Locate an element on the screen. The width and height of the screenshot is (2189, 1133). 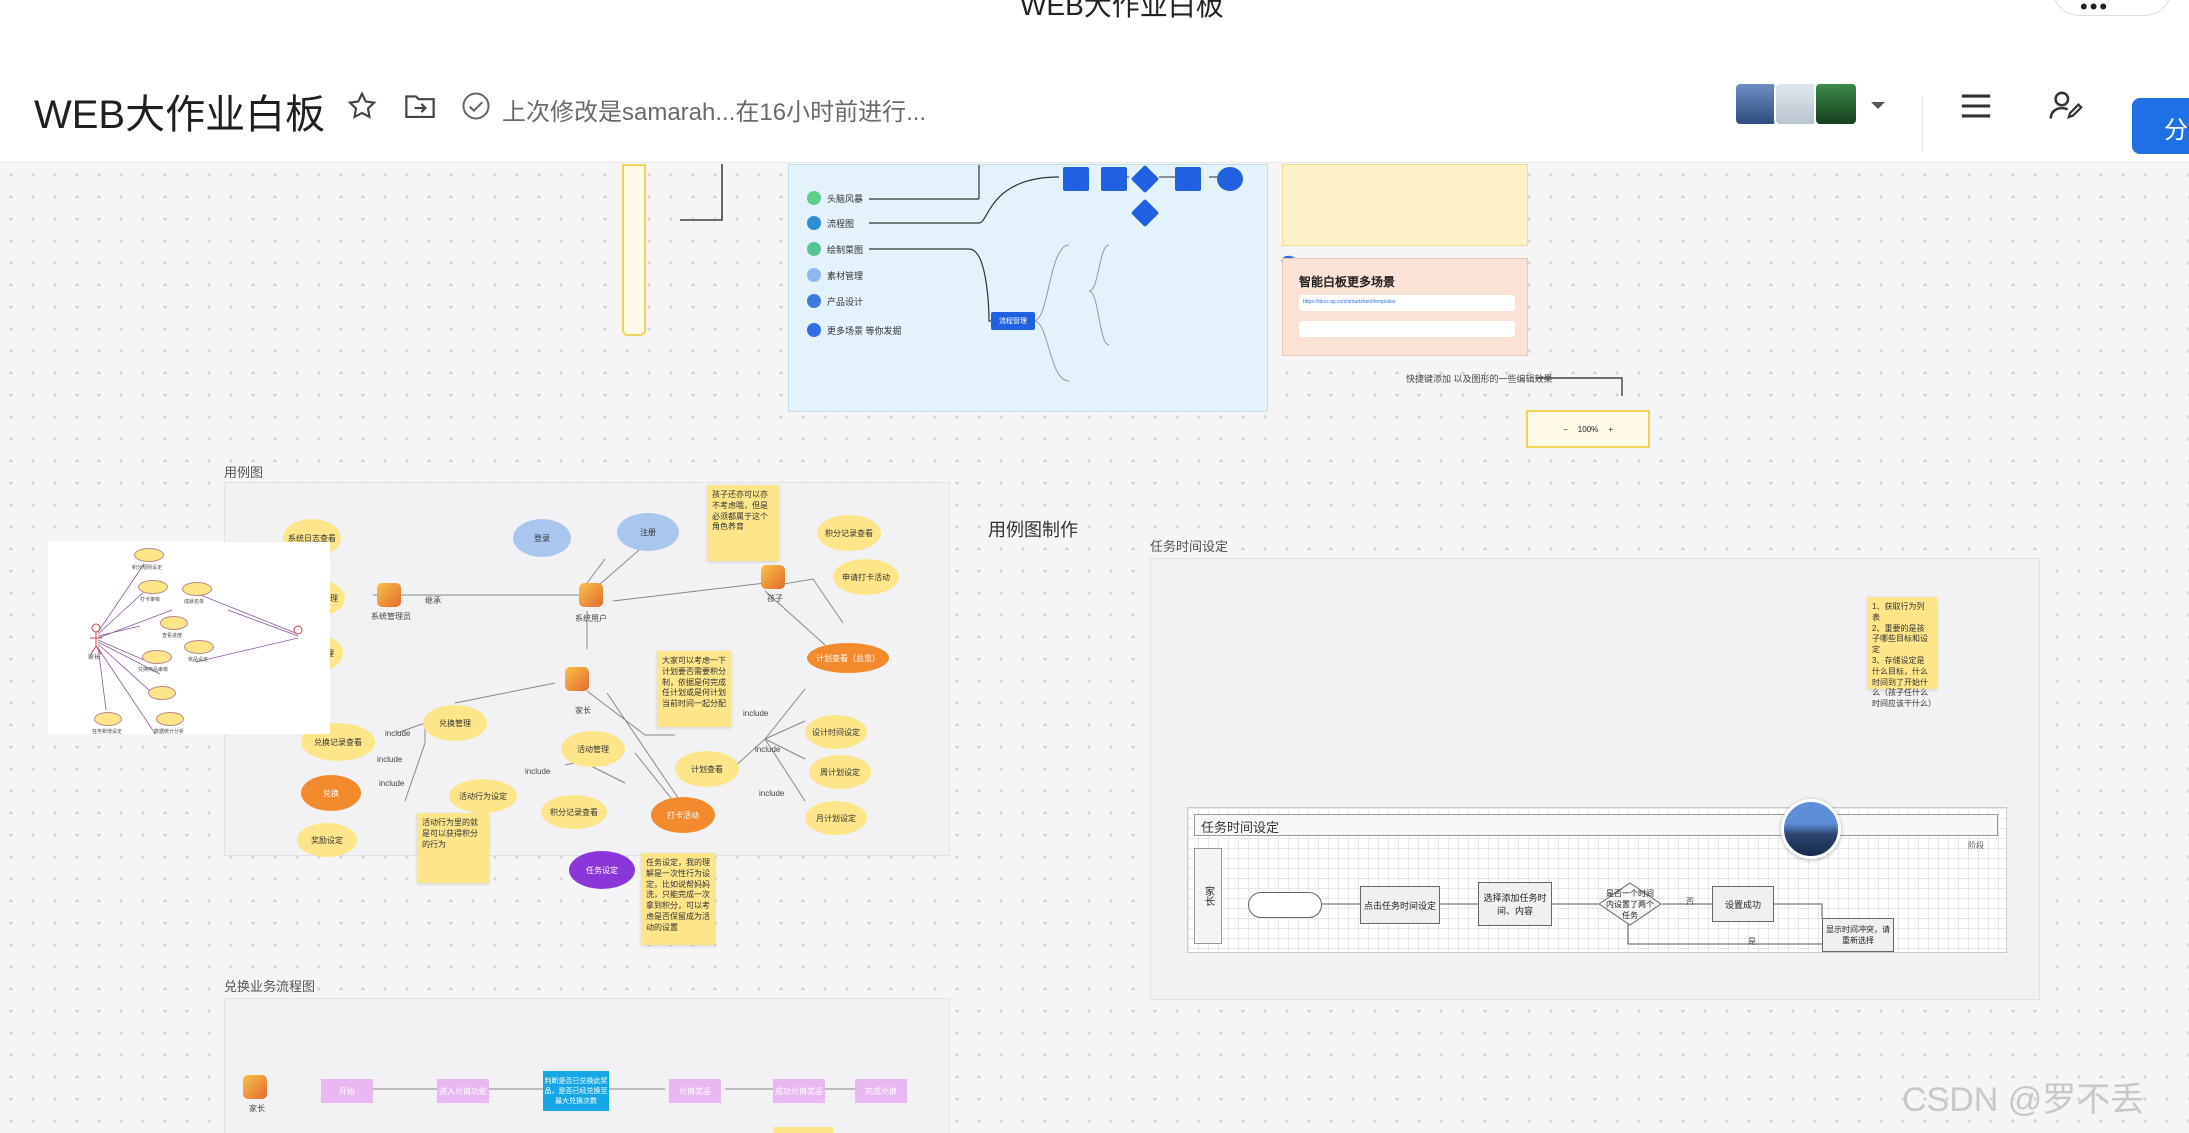
flow-step: 完成兑换 is located at coordinates (881, 1091).